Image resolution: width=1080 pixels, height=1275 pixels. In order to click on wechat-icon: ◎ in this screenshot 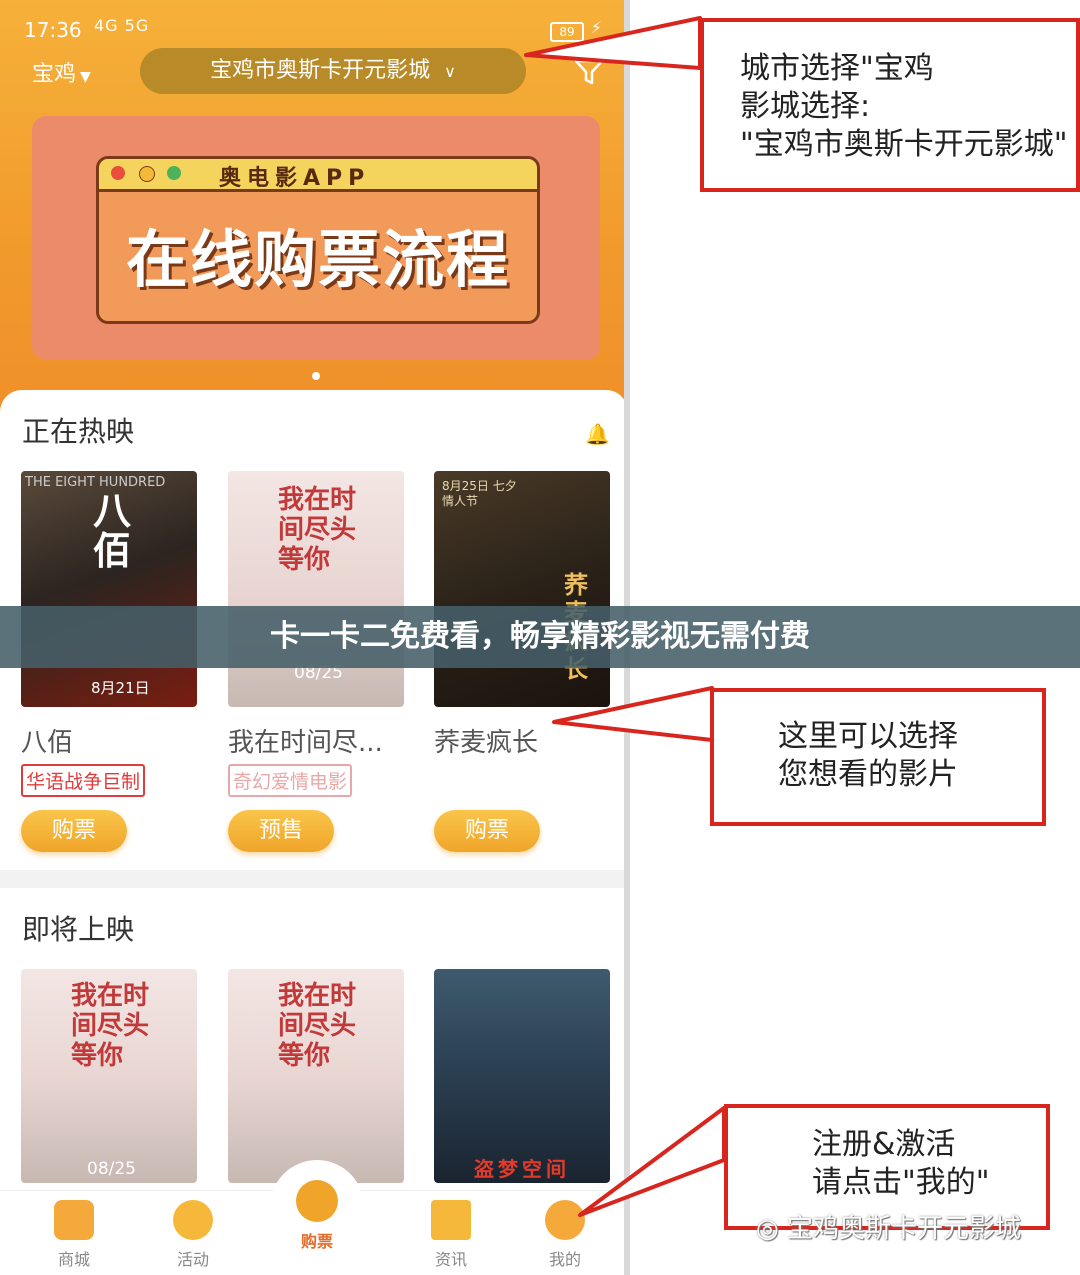, I will do `click(771, 1229)`.